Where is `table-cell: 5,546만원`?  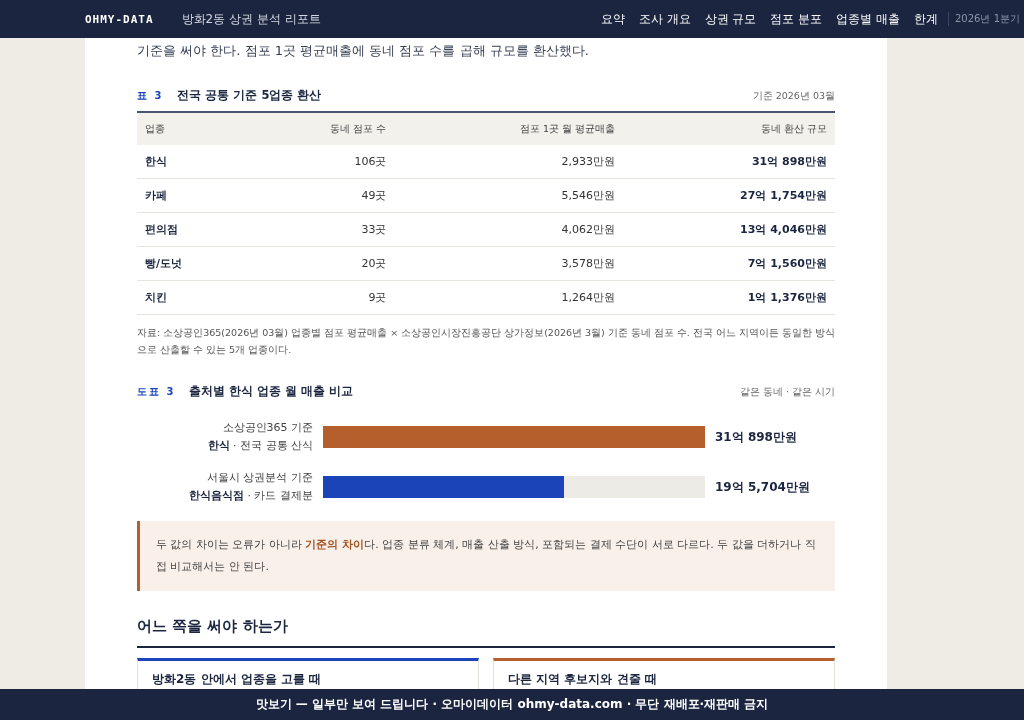
table-cell: 5,546만원 is located at coordinates (509, 195).